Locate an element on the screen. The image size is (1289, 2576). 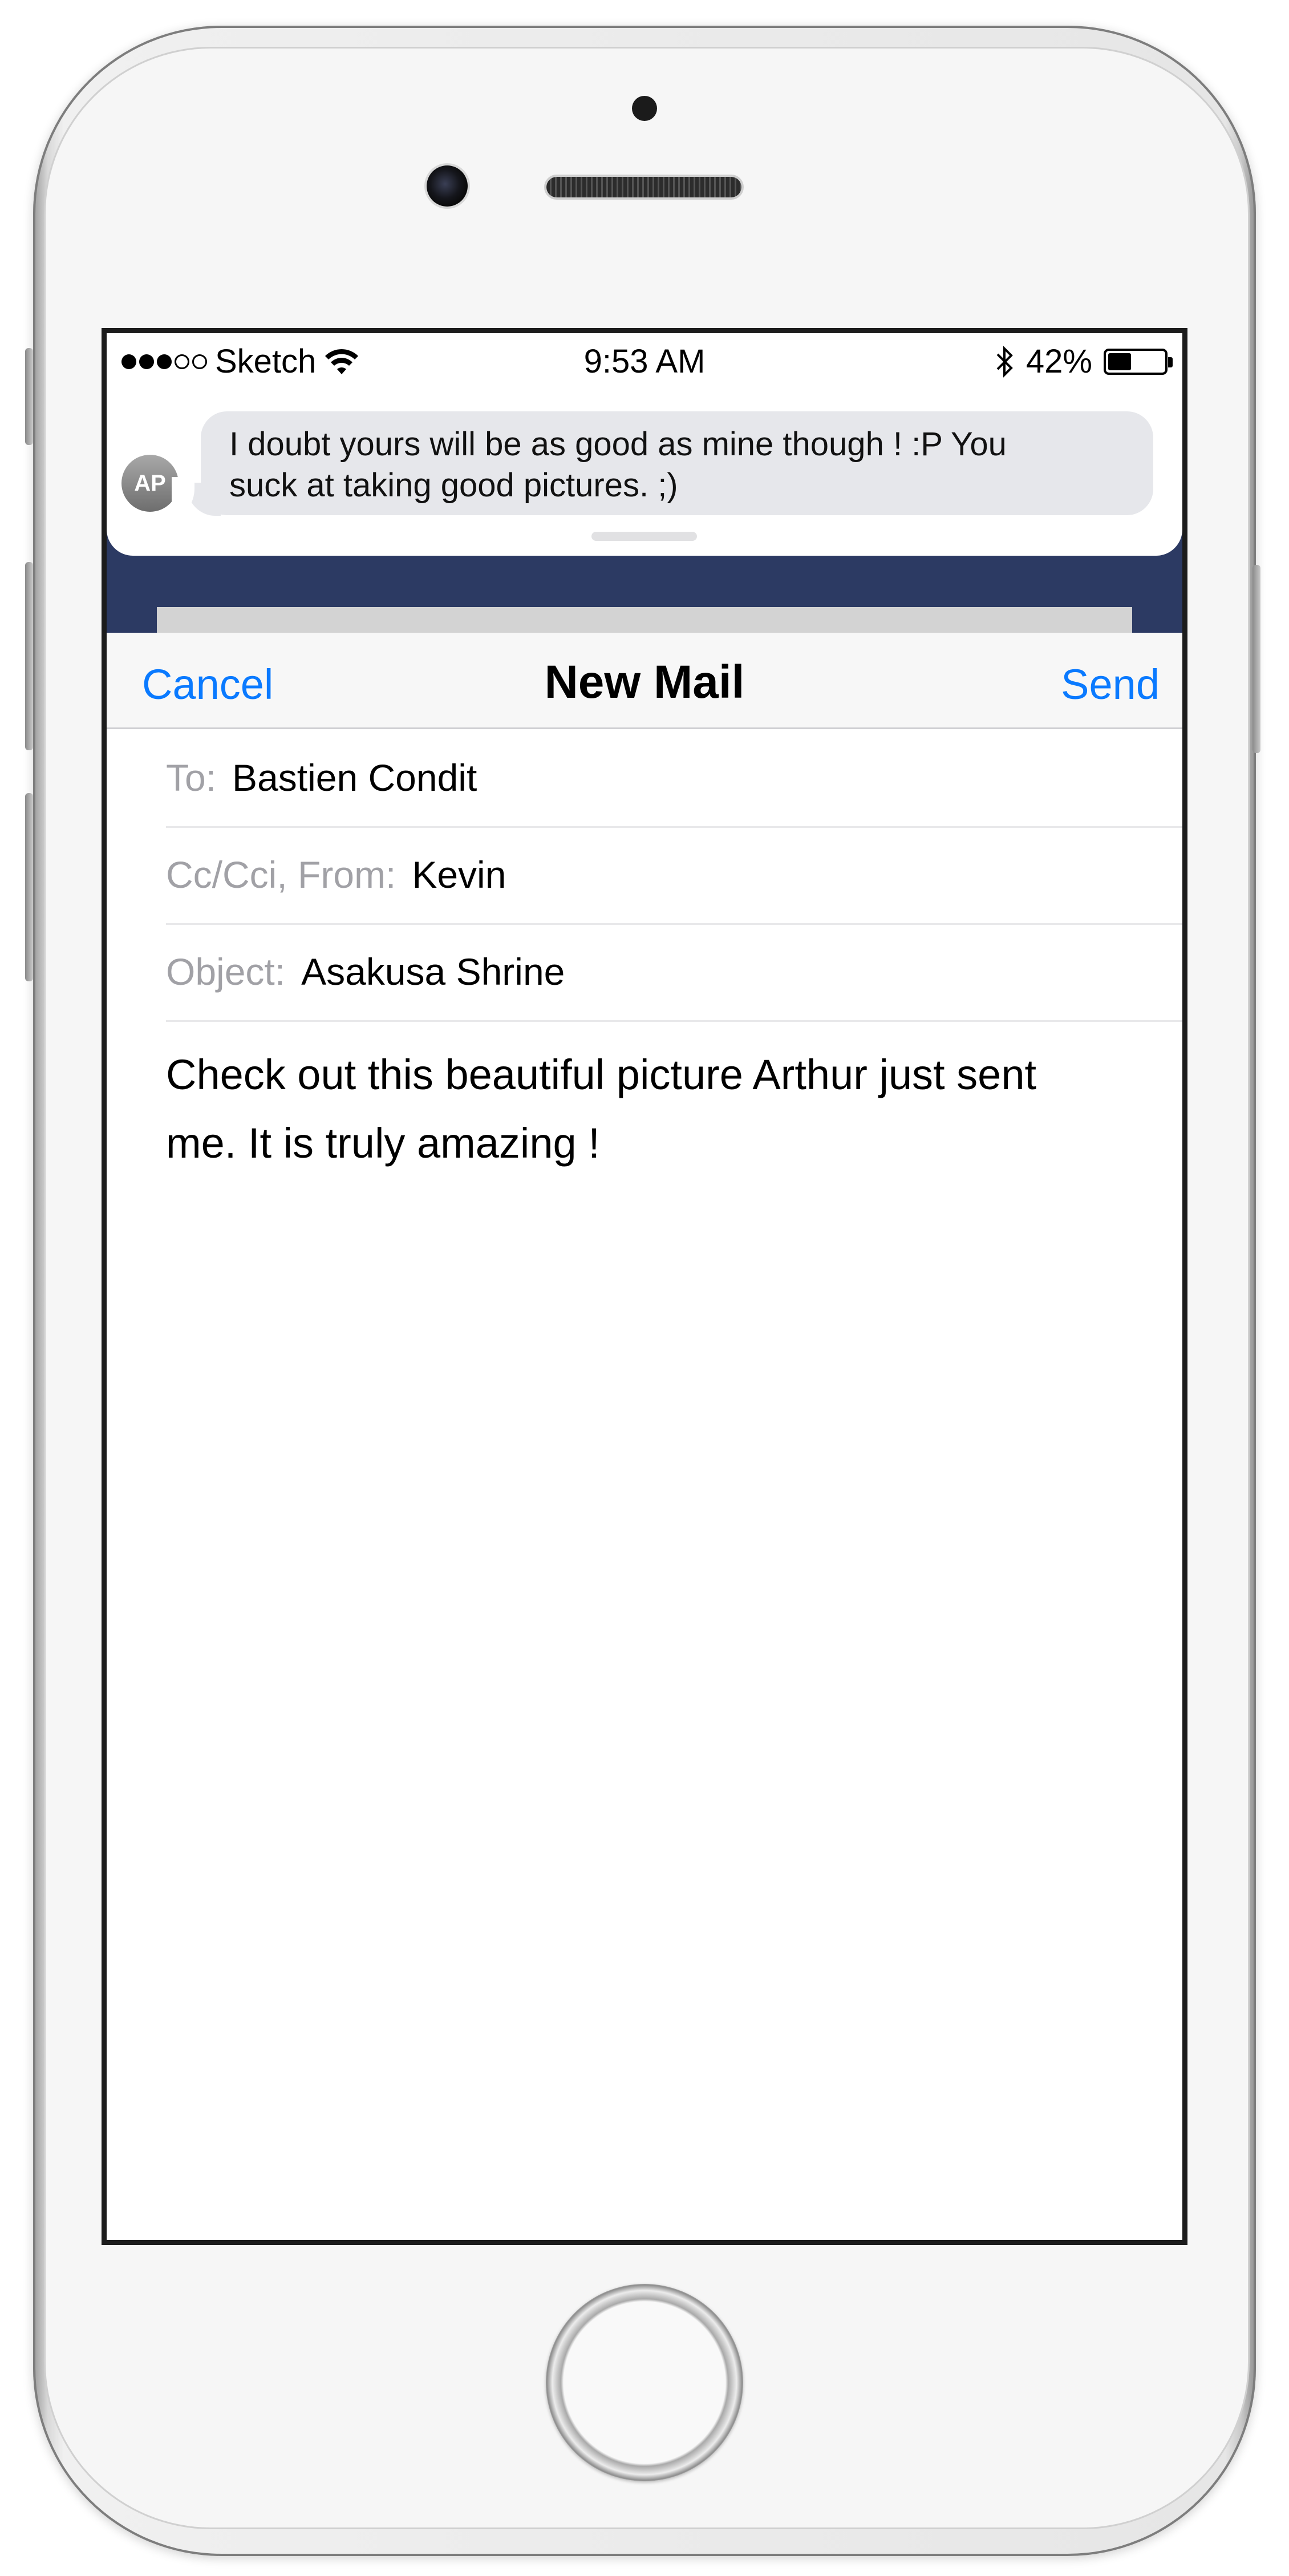
body-line: me. It is truly amazing ! is located at coordinates (383, 1143).